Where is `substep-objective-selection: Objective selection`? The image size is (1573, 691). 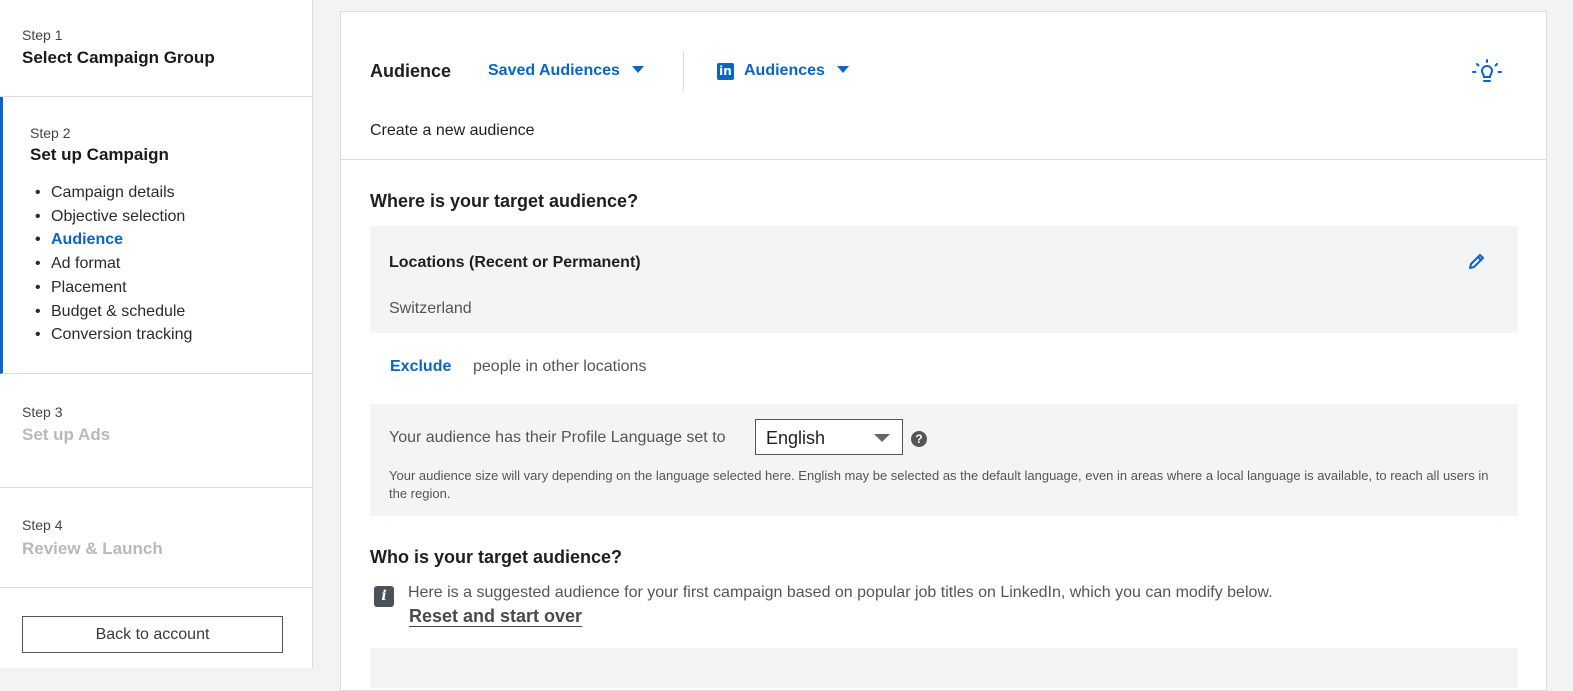
substep-objective-selection: Objective selection is located at coordinates (113, 217).